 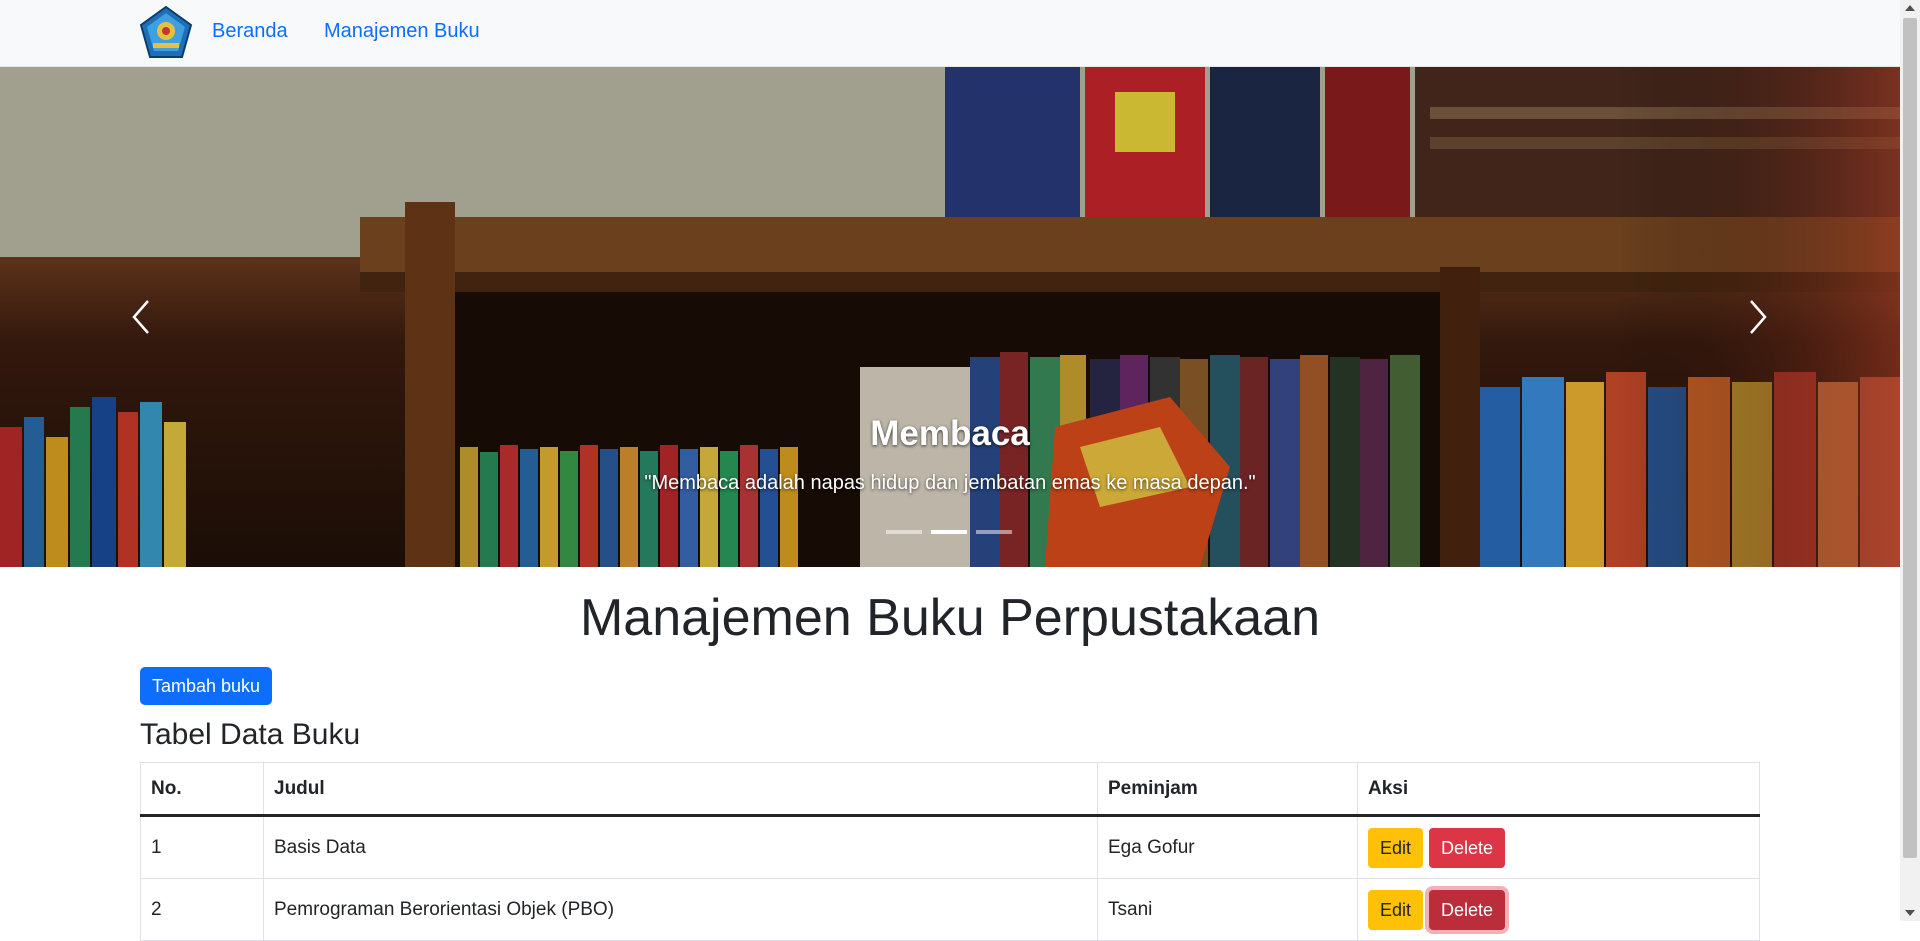 What do you see at coordinates (1558, 789) in the screenshot?
I see `column-header-aksi: Aksi` at bounding box center [1558, 789].